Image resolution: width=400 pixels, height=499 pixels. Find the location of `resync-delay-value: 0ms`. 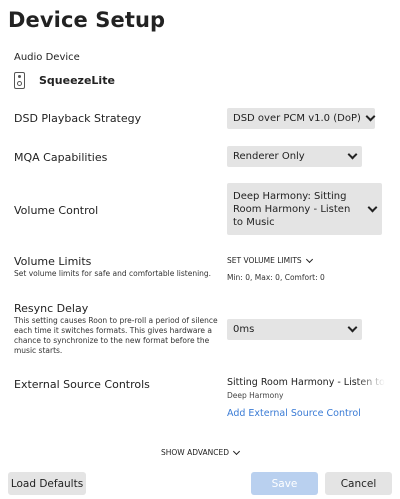

resync-delay-value: 0ms is located at coordinates (244, 329).